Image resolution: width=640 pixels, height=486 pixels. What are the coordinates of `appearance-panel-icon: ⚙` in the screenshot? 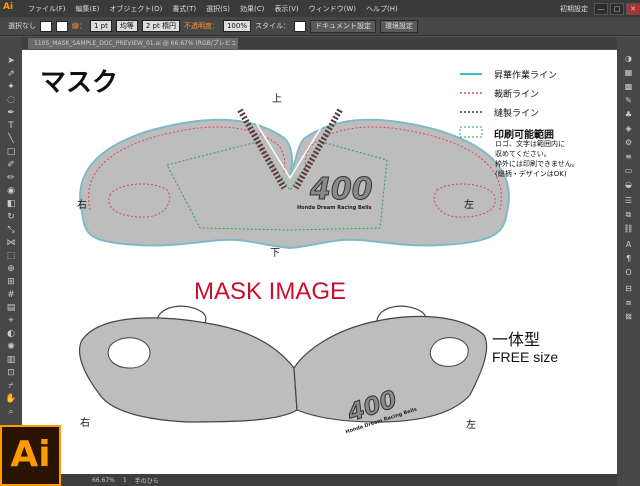 It's located at (628, 143).